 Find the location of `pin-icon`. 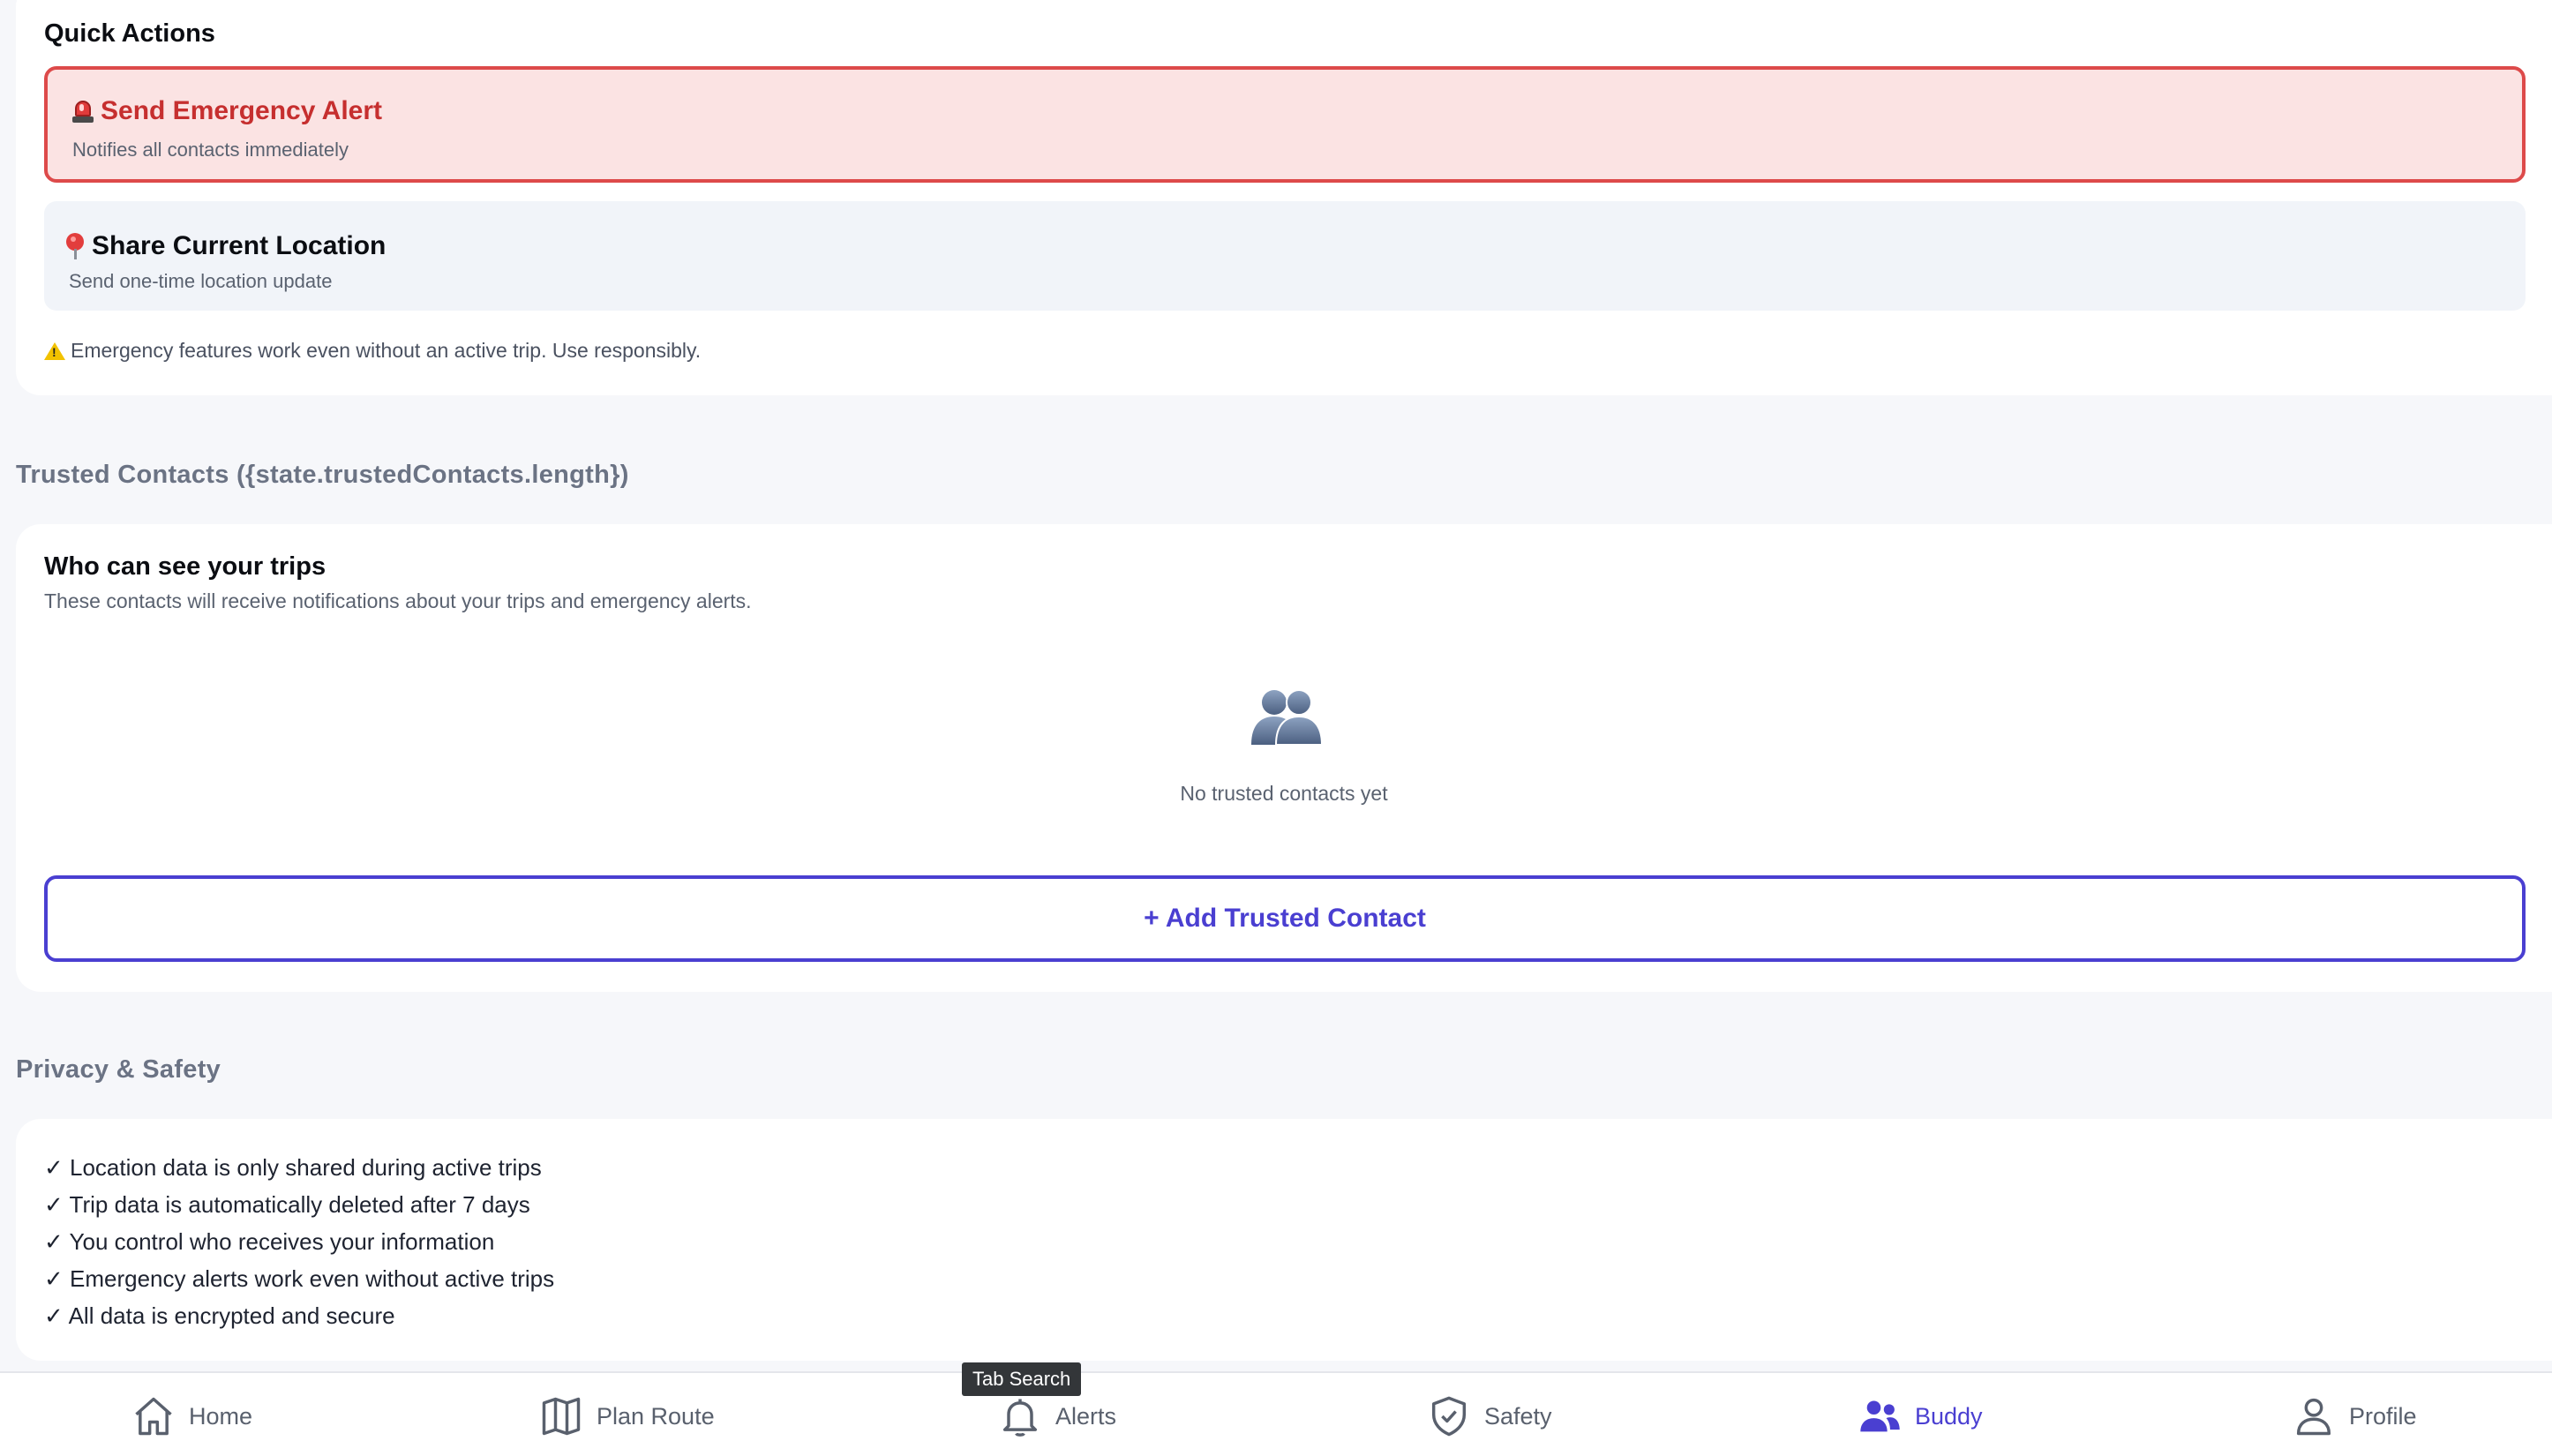

pin-icon is located at coordinates (75, 246).